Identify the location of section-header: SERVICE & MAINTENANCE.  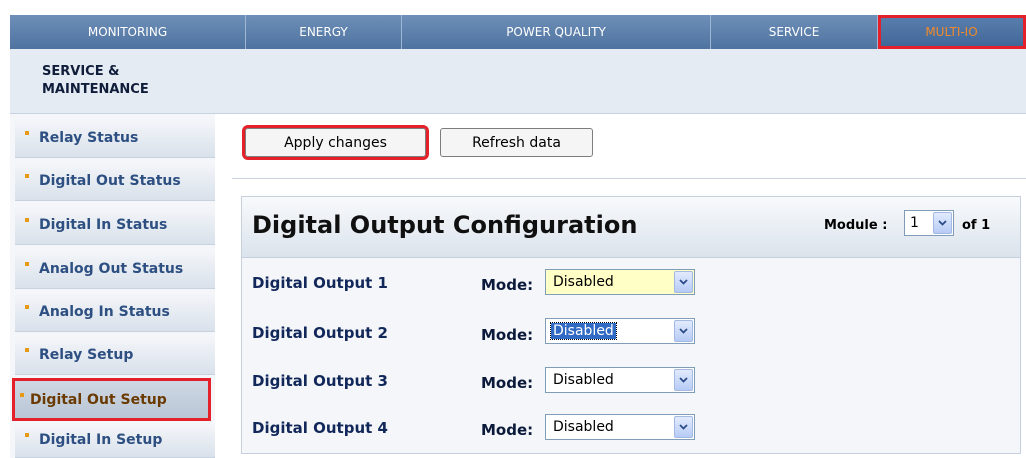
(518, 81).